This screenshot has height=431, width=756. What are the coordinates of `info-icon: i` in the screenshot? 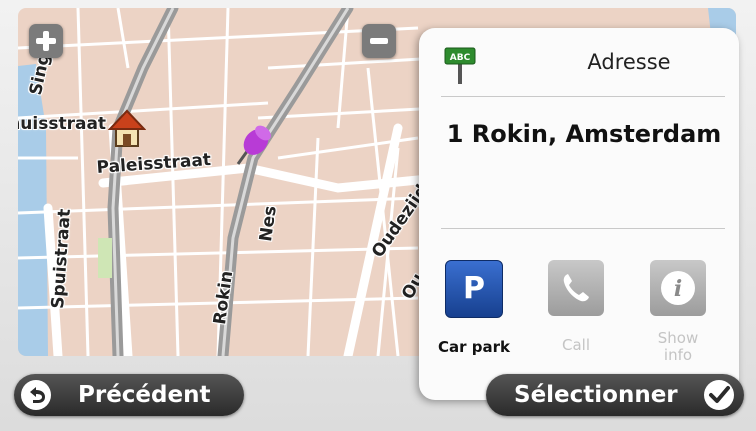 It's located at (678, 288).